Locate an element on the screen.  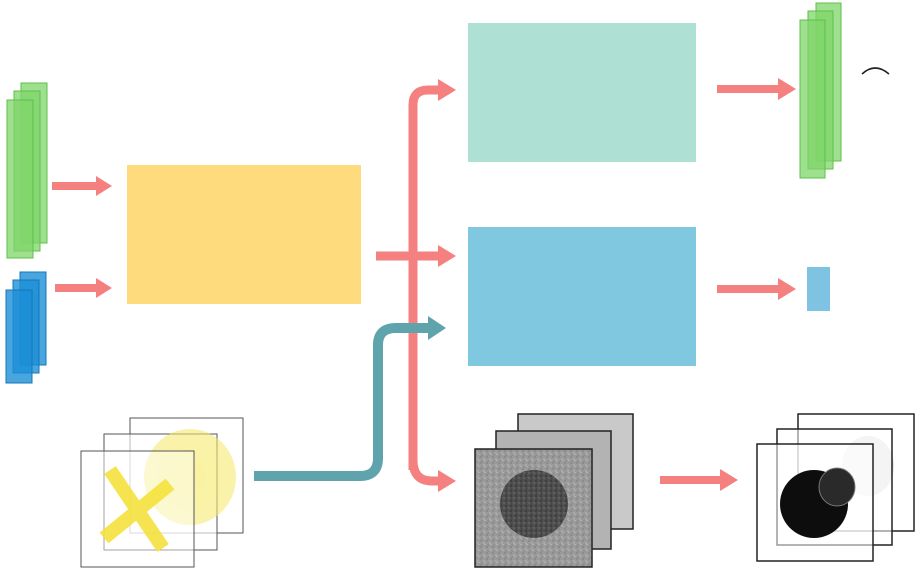
arrow-image-to-middle-head is located at coordinates (342, 402).